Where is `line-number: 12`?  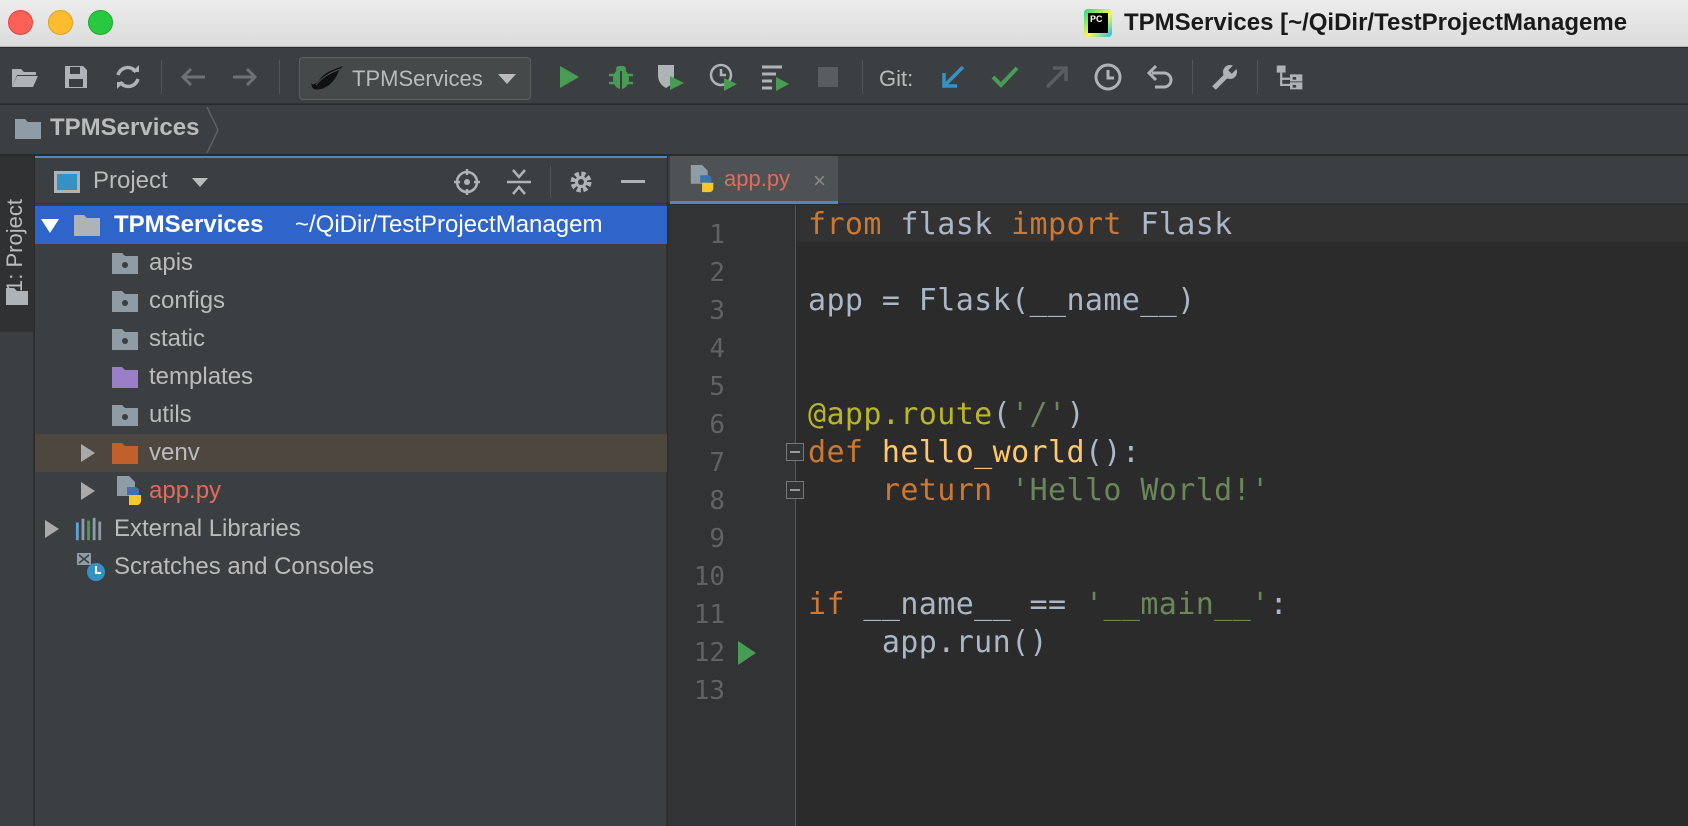 line-number: 12 is located at coordinates (709, 653).